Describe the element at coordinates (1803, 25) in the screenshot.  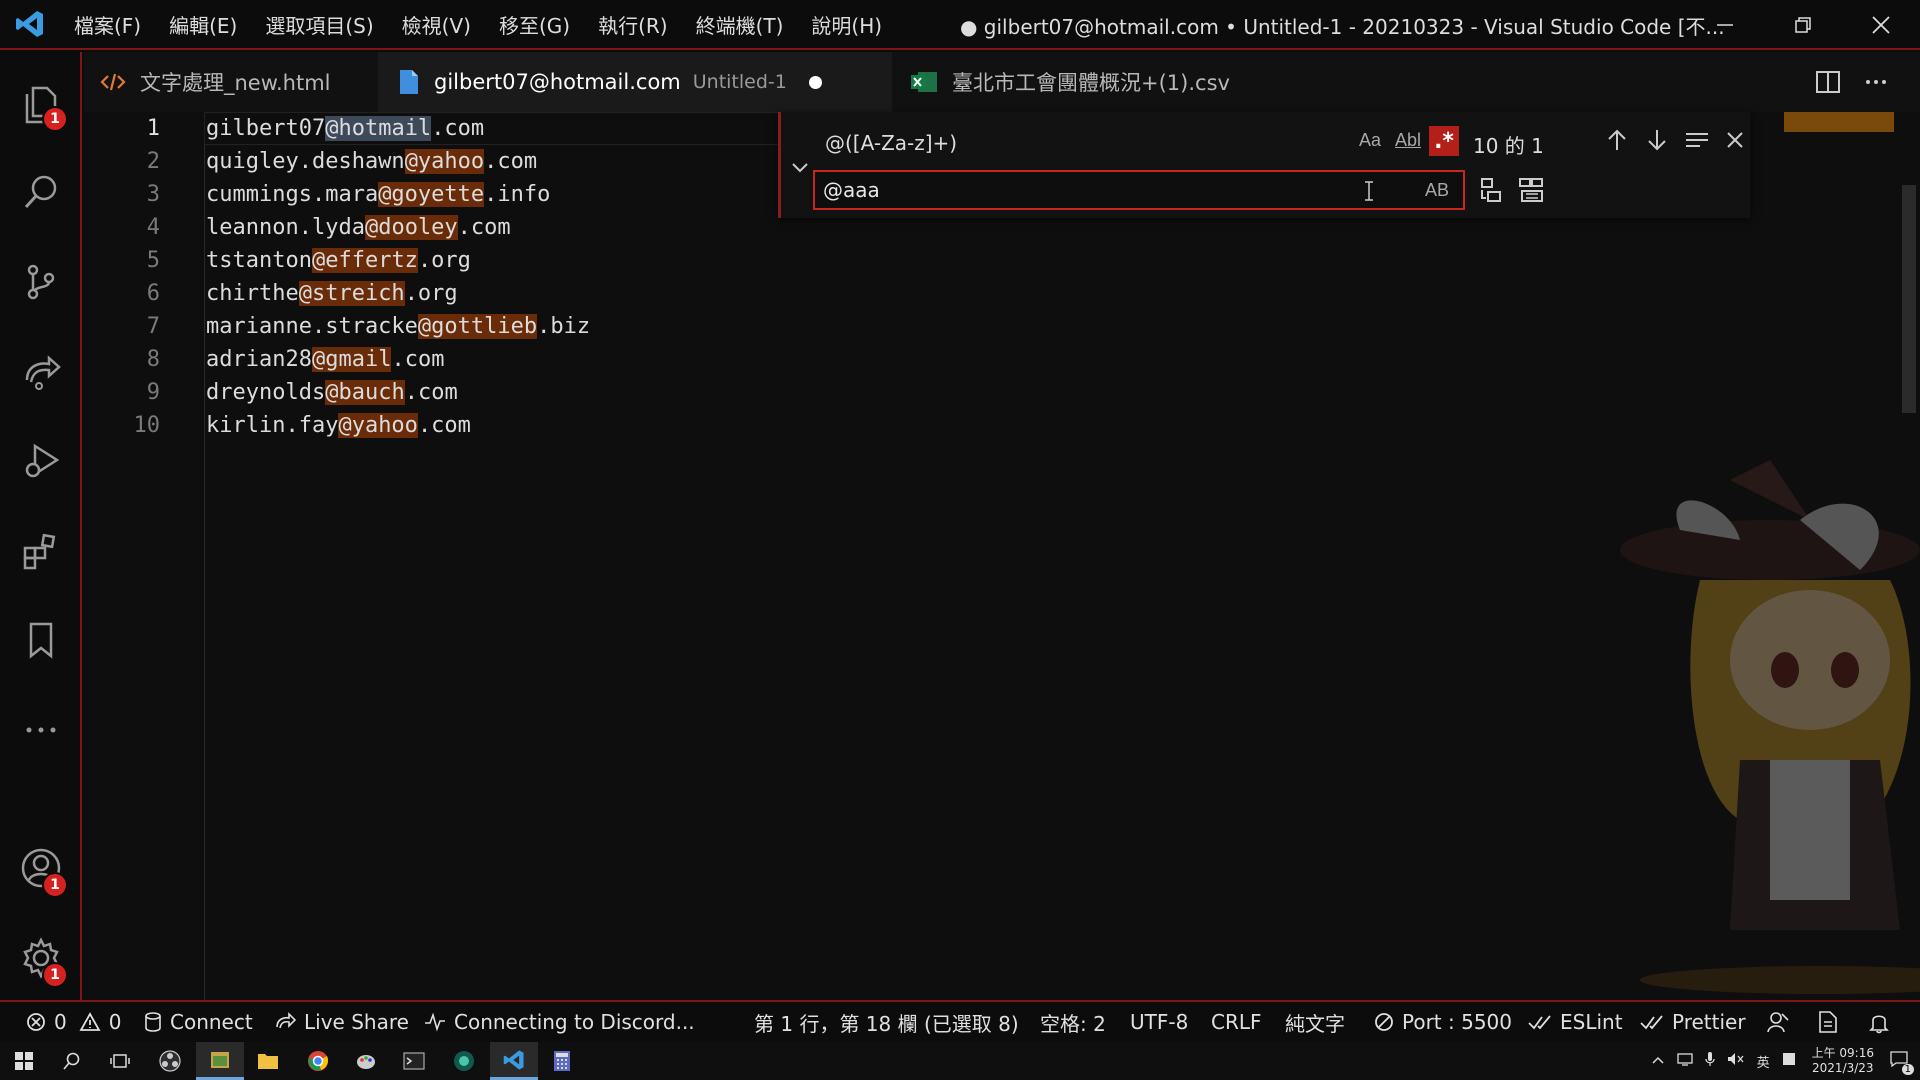
I see `restore-button` at that location.